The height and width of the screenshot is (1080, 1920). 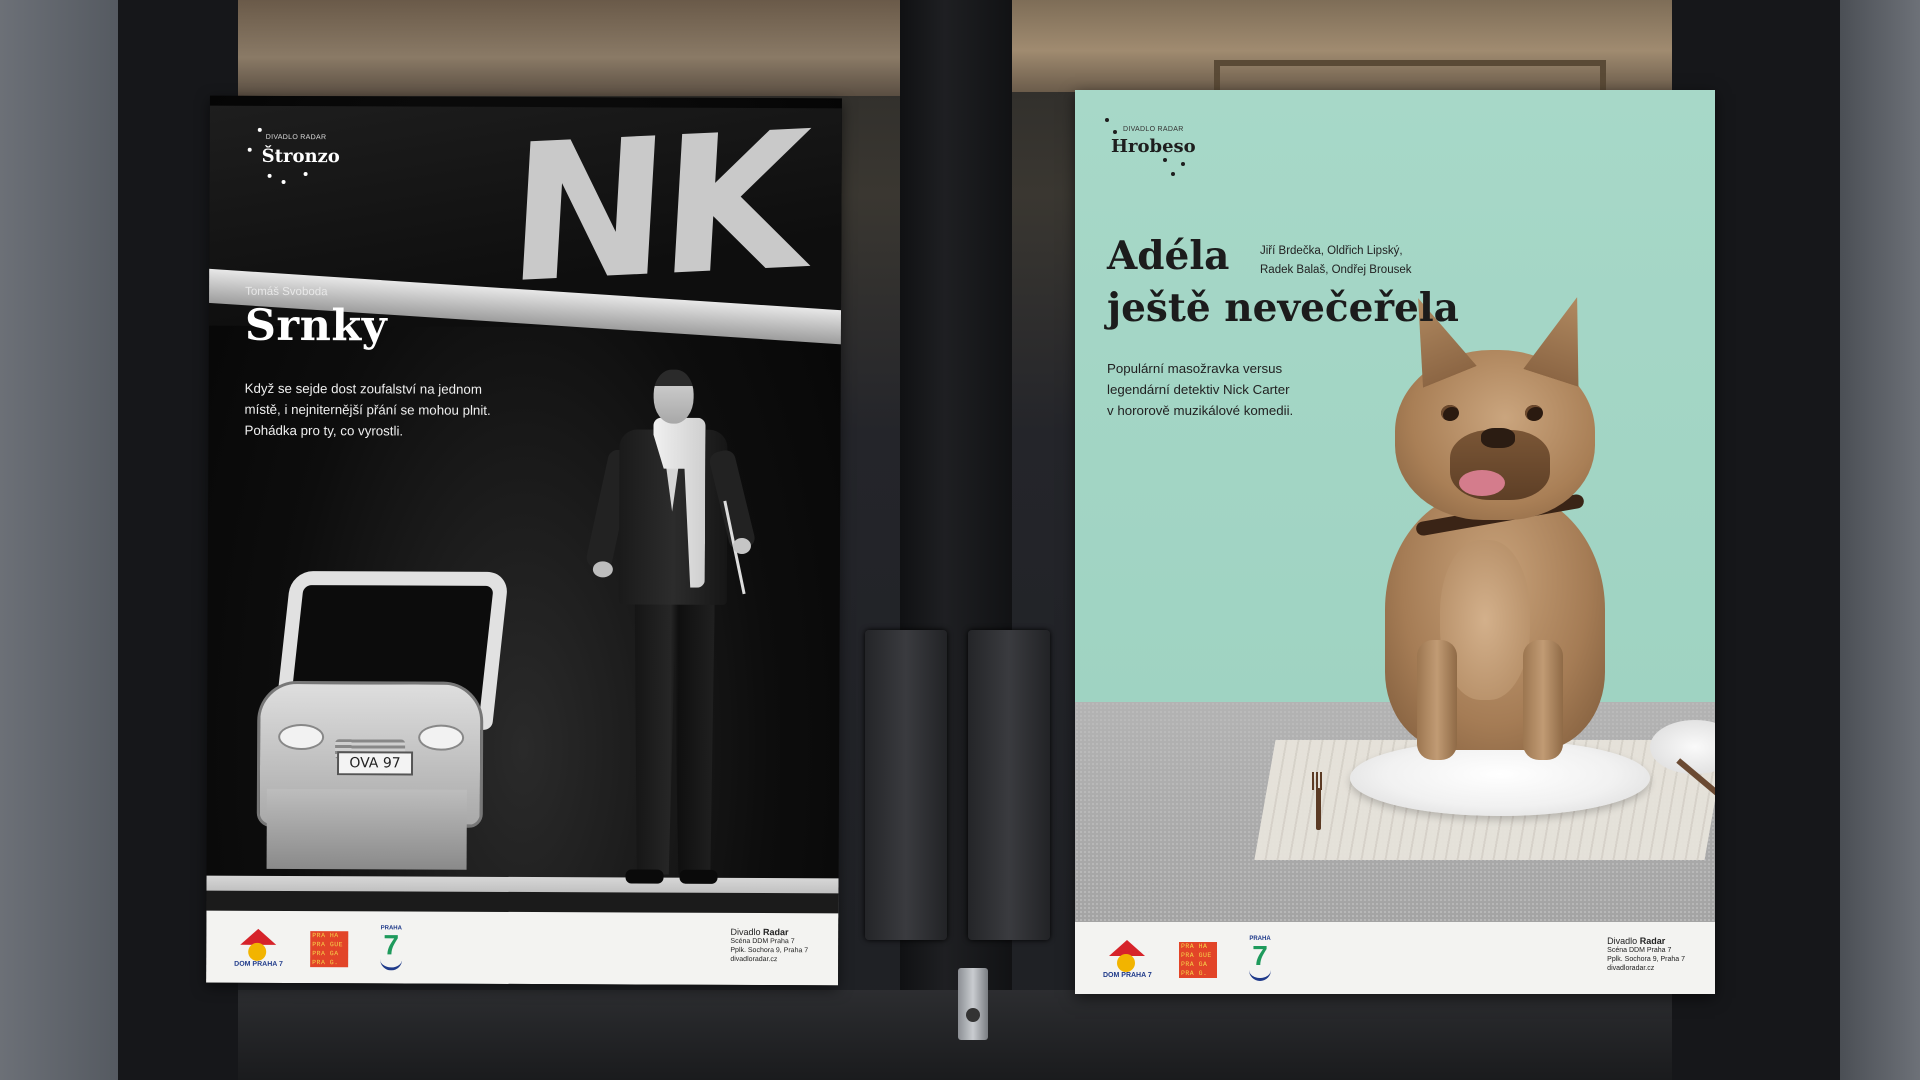 I want to click on brand-name: Štronzo, so click(x=300, y=156).